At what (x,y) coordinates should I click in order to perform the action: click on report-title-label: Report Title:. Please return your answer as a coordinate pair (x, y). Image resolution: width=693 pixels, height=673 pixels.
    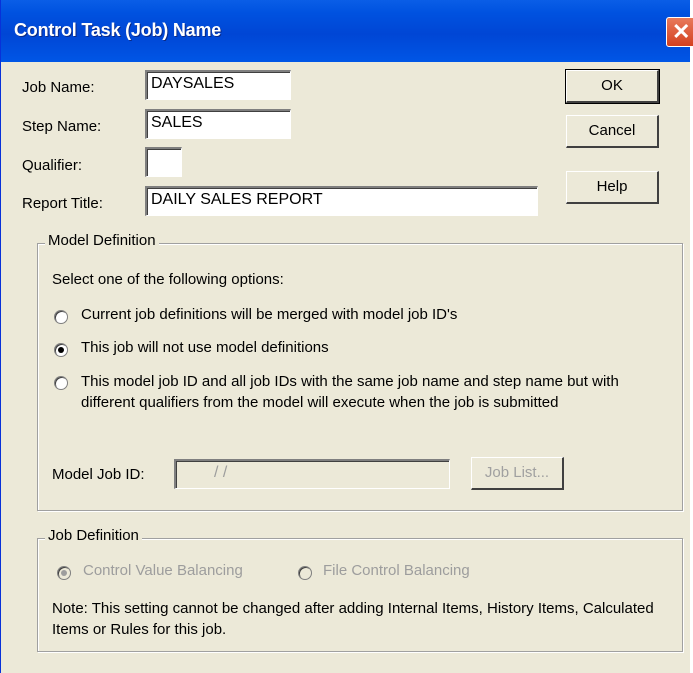
    Looking at the image, I should click on (62, 203).